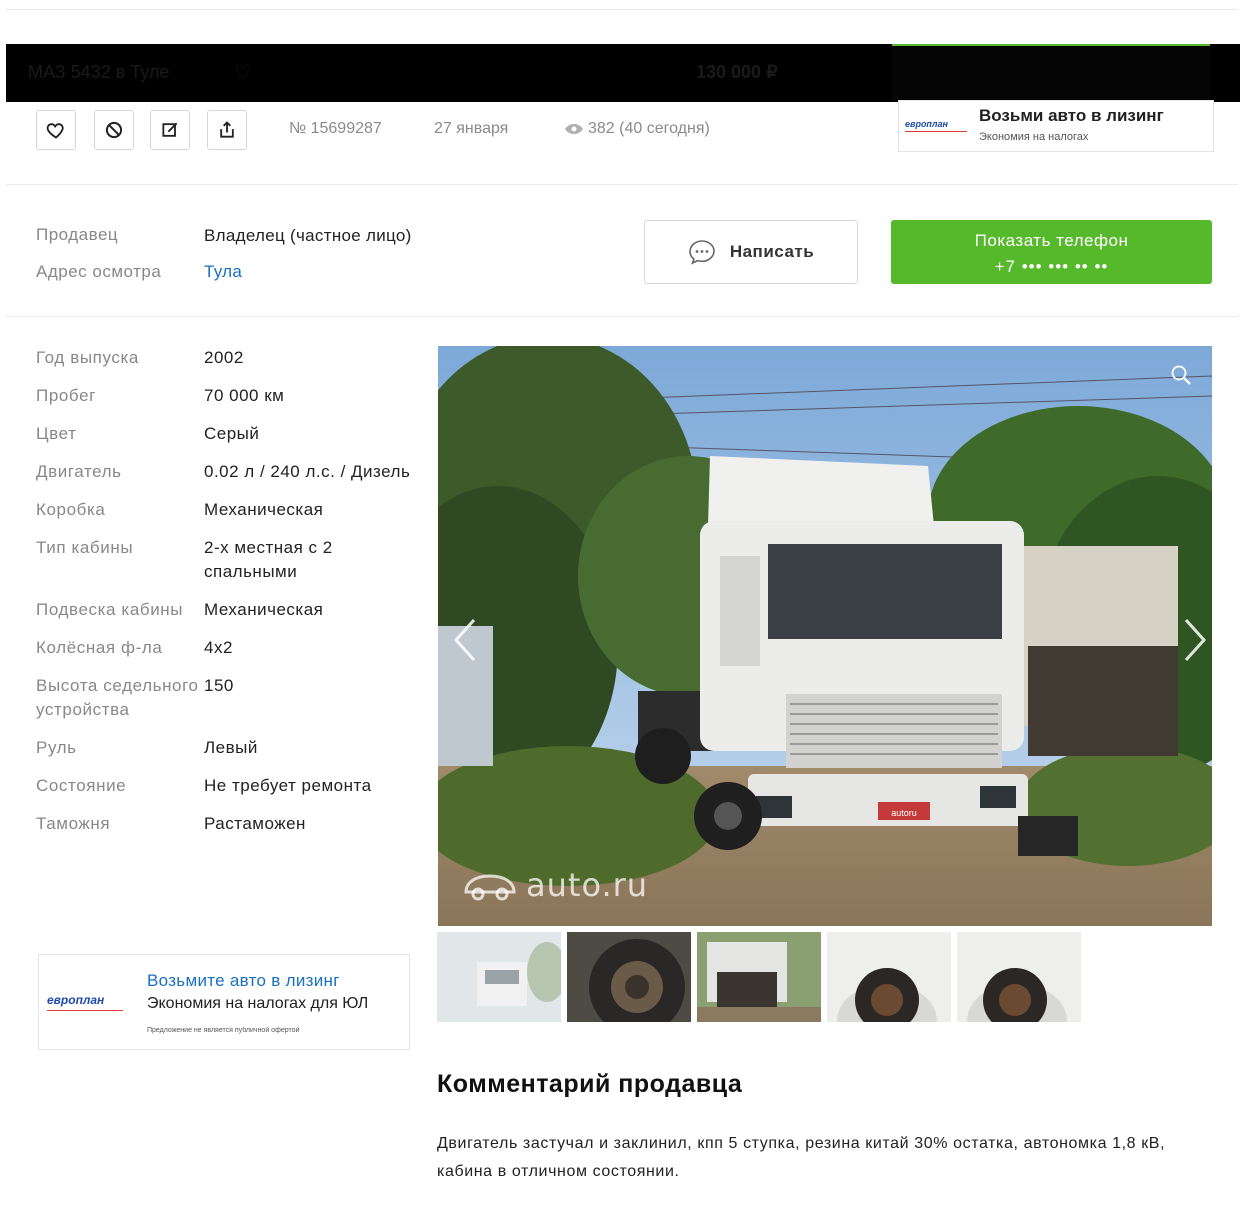  I want to click on zoom-icon, so click(1181, 375).